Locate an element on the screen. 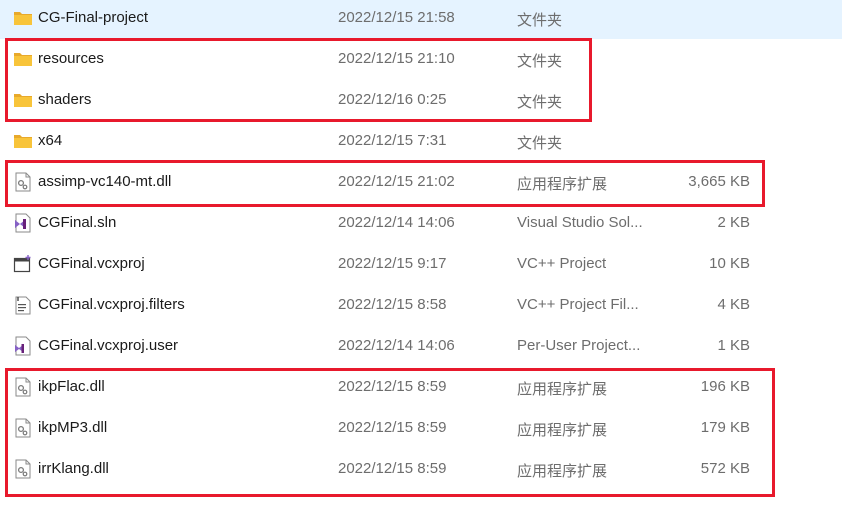 The width and height of the screenshot is (842, 516). sln-file-icon is located at coordinates (23, 223).